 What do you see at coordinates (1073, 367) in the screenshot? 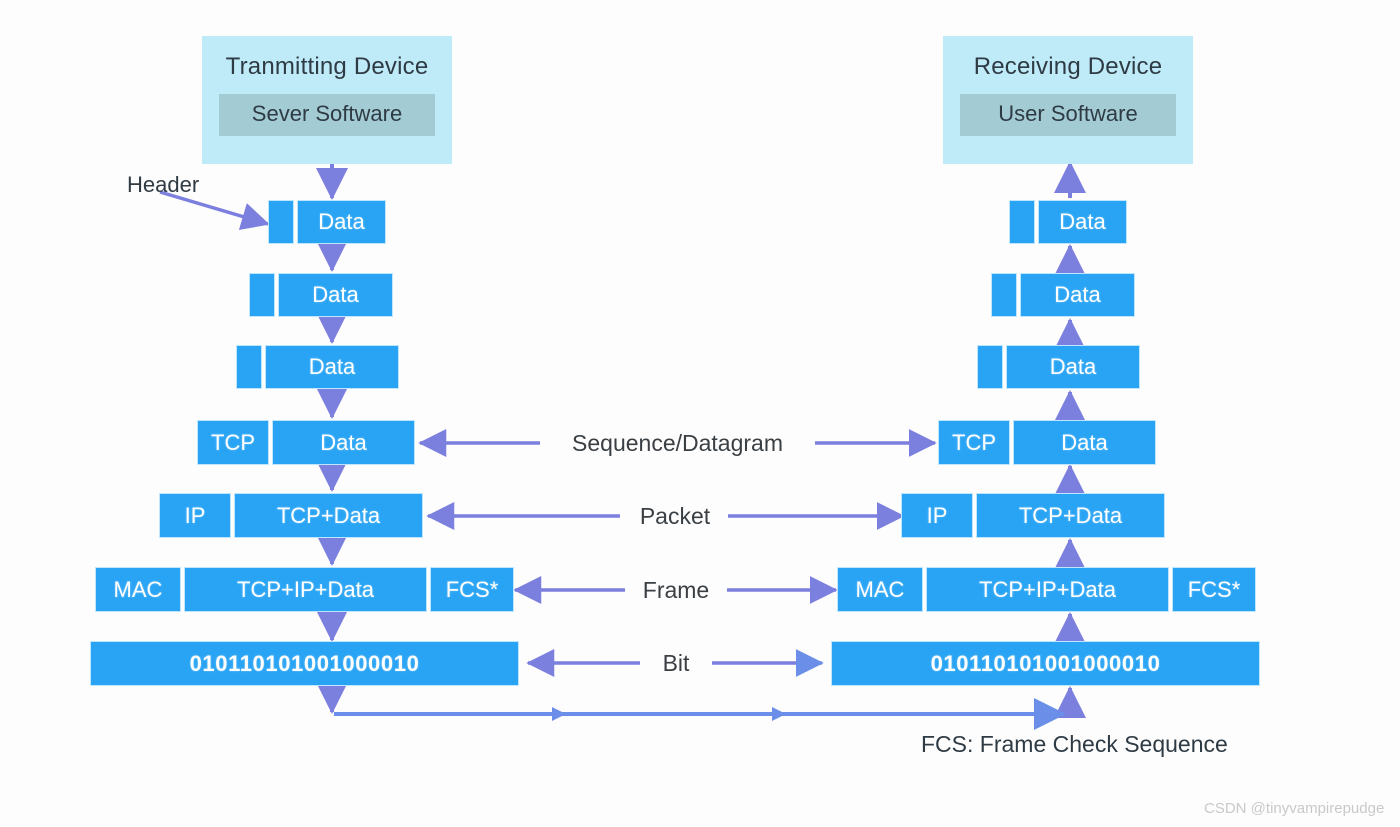
I see `right-app-data-3-payload: Data` at bounding box center [1073, 367].